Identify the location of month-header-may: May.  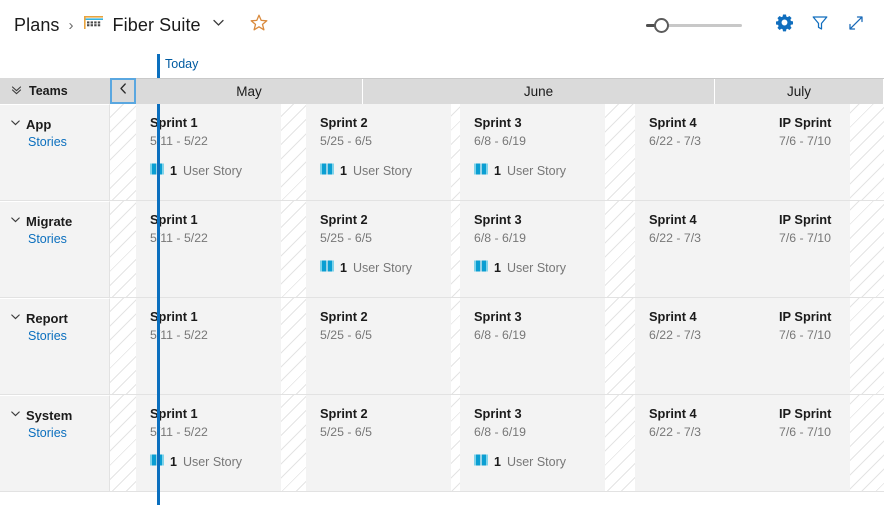
(249, 91).